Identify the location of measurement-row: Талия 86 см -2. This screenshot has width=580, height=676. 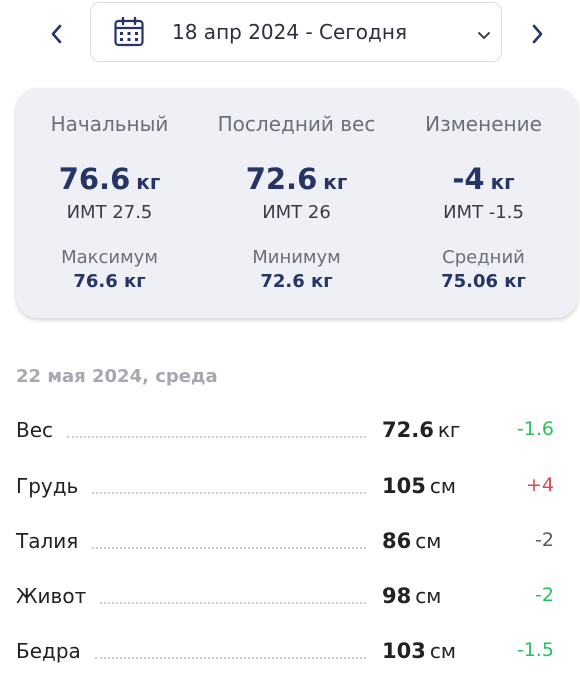
(290, 542).